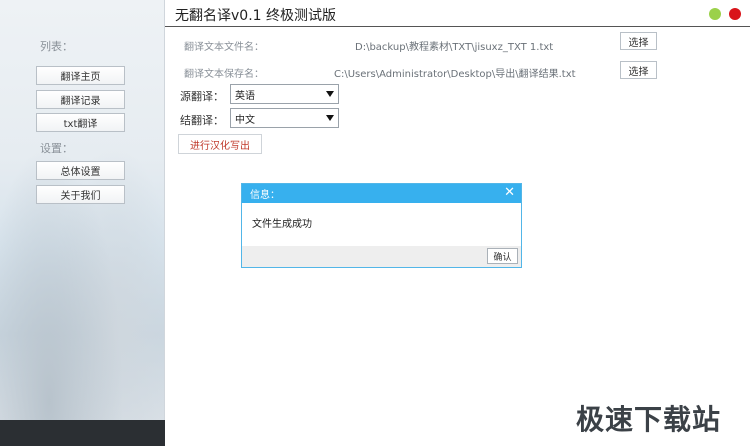  Describe the element at coordinates (282, 224) in the screenshot. I see `dialog-message: 文件生成成功` at that location.